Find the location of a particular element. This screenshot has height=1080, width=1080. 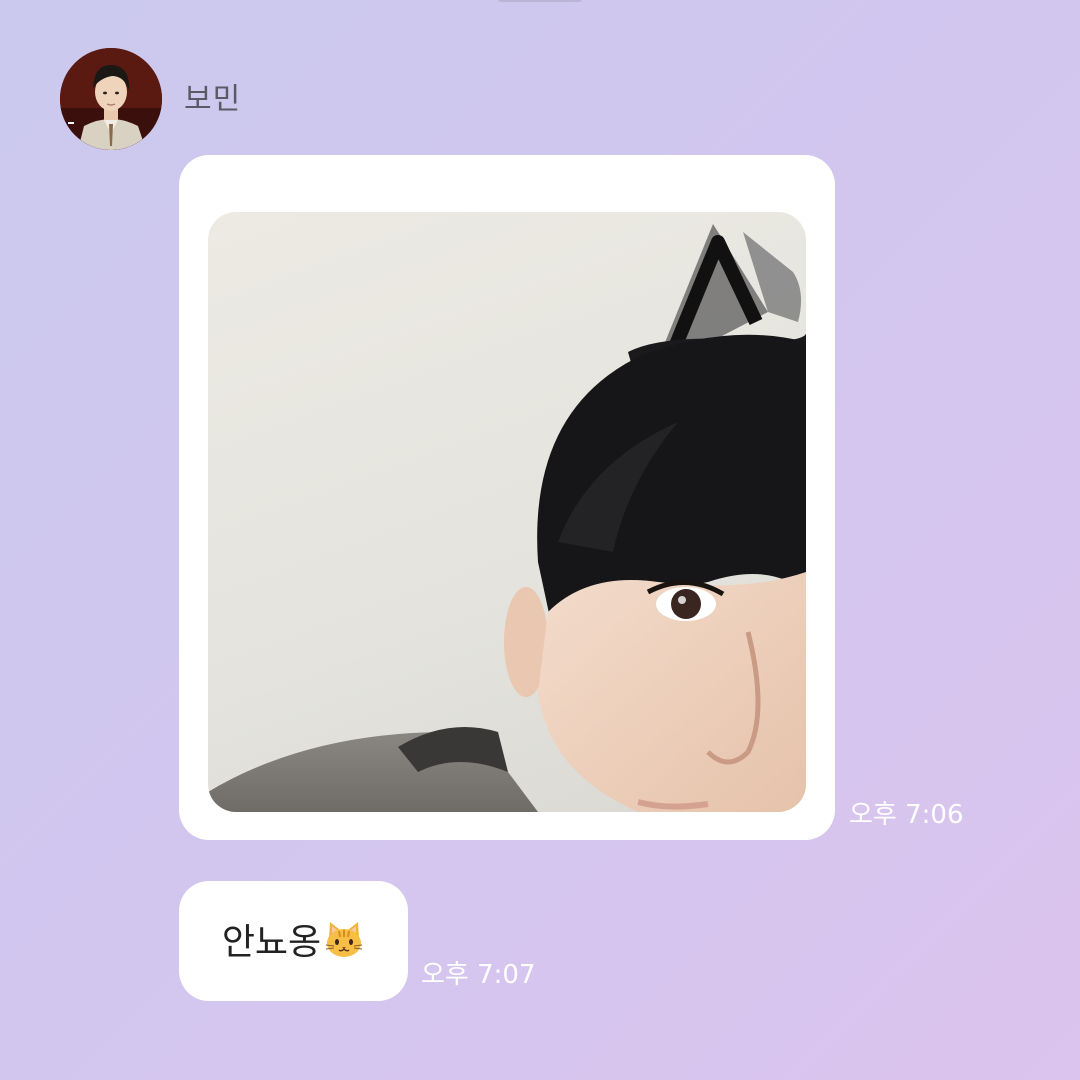

text-message-bubble: 안뇨옹 is located at coordinates (293, 941).